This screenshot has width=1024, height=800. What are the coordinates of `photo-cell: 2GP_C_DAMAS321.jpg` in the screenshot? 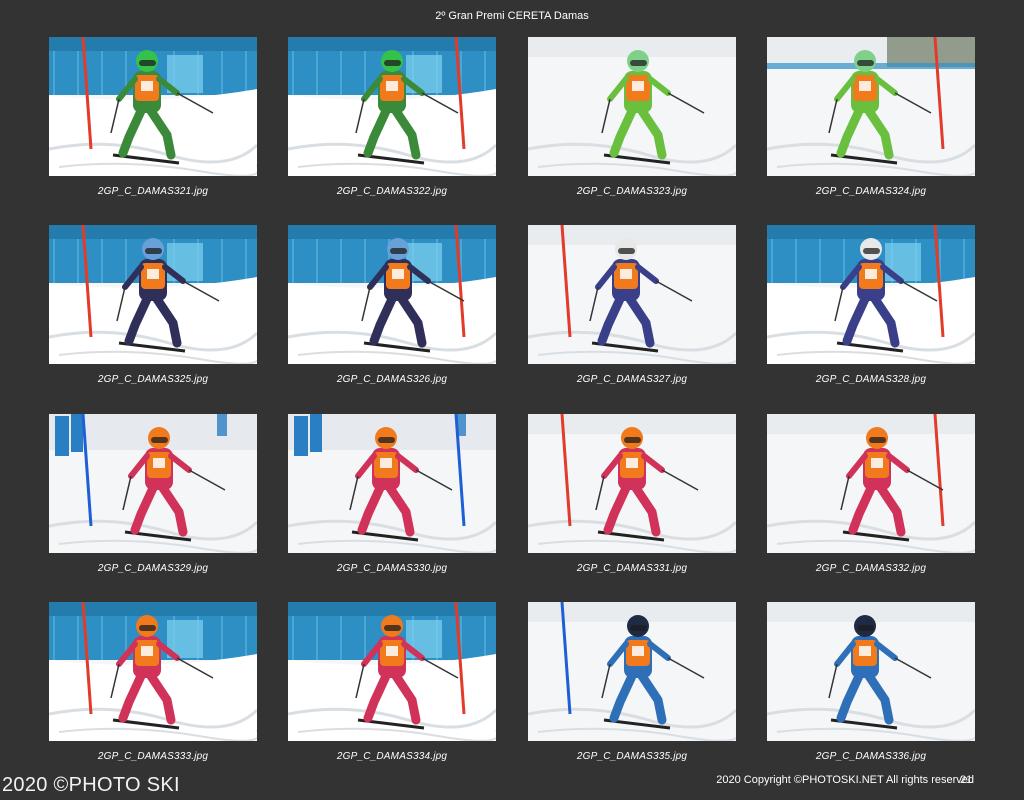 It's located at (153, 122).